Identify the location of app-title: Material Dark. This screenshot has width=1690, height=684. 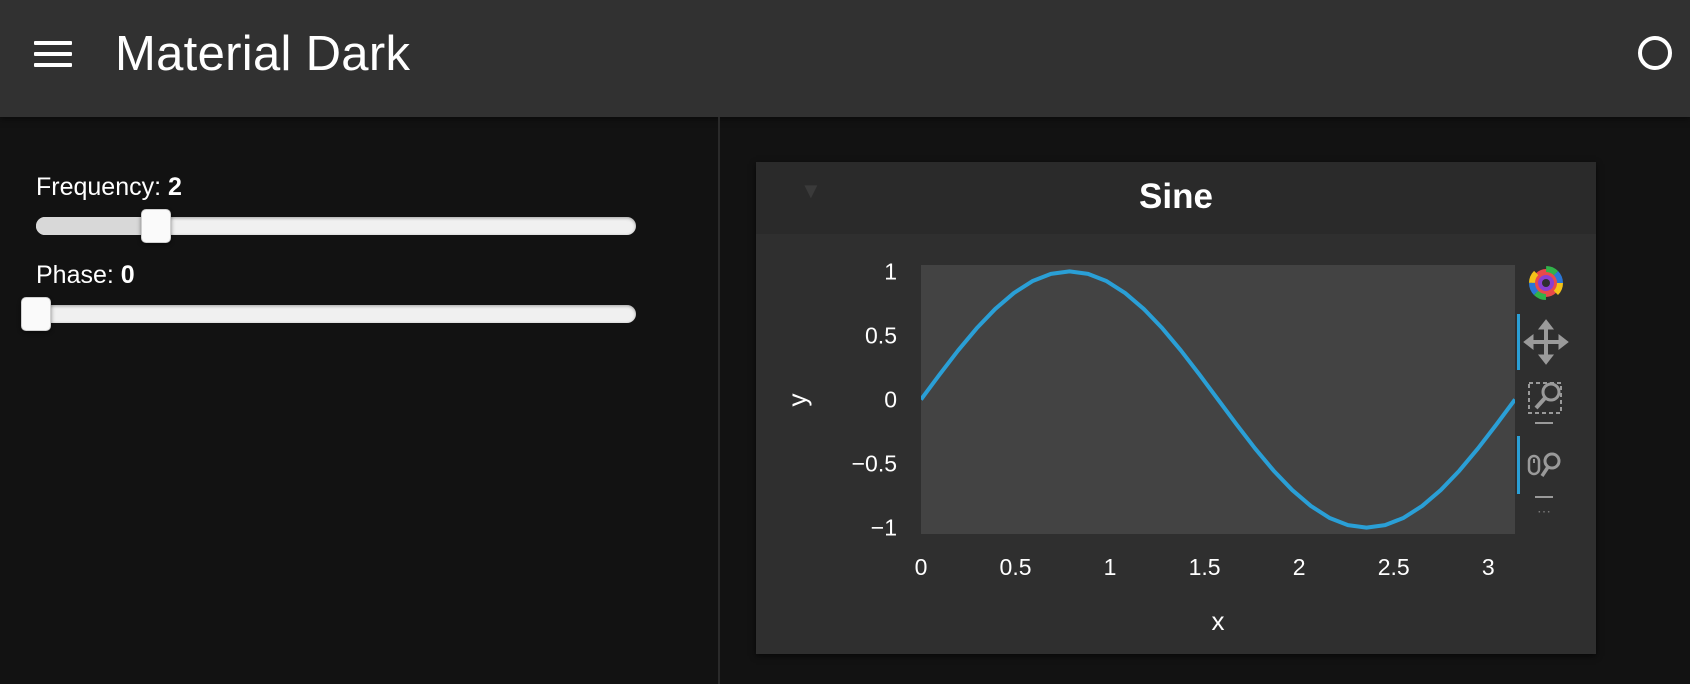
(263, 54).